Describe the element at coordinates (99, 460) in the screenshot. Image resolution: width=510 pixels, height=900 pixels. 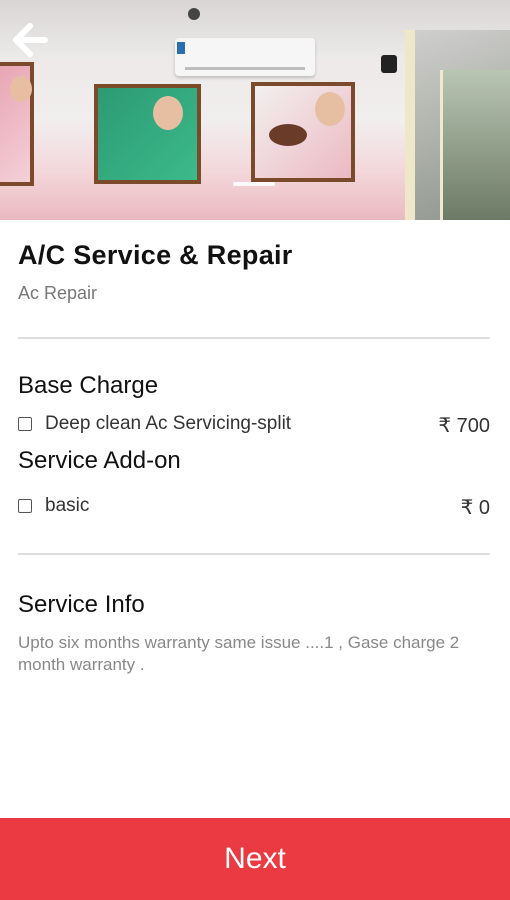
I see `service-add-on-heading: Service Add-on` at that location.